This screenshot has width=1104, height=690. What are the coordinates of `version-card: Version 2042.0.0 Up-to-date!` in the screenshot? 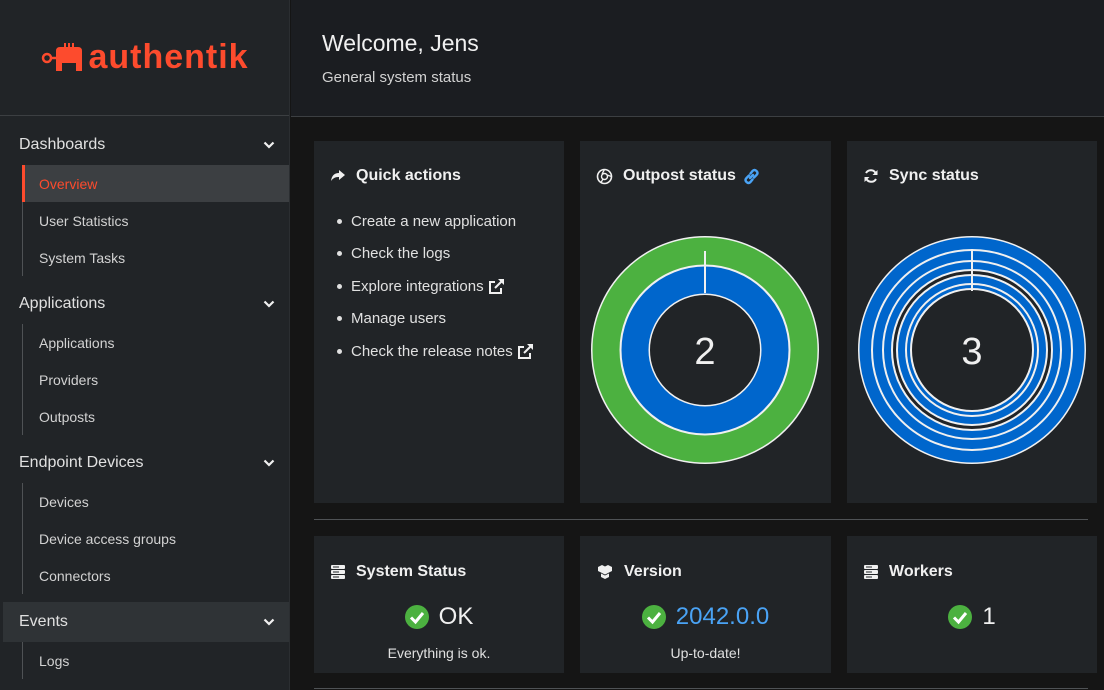 It's located at (705, 604).